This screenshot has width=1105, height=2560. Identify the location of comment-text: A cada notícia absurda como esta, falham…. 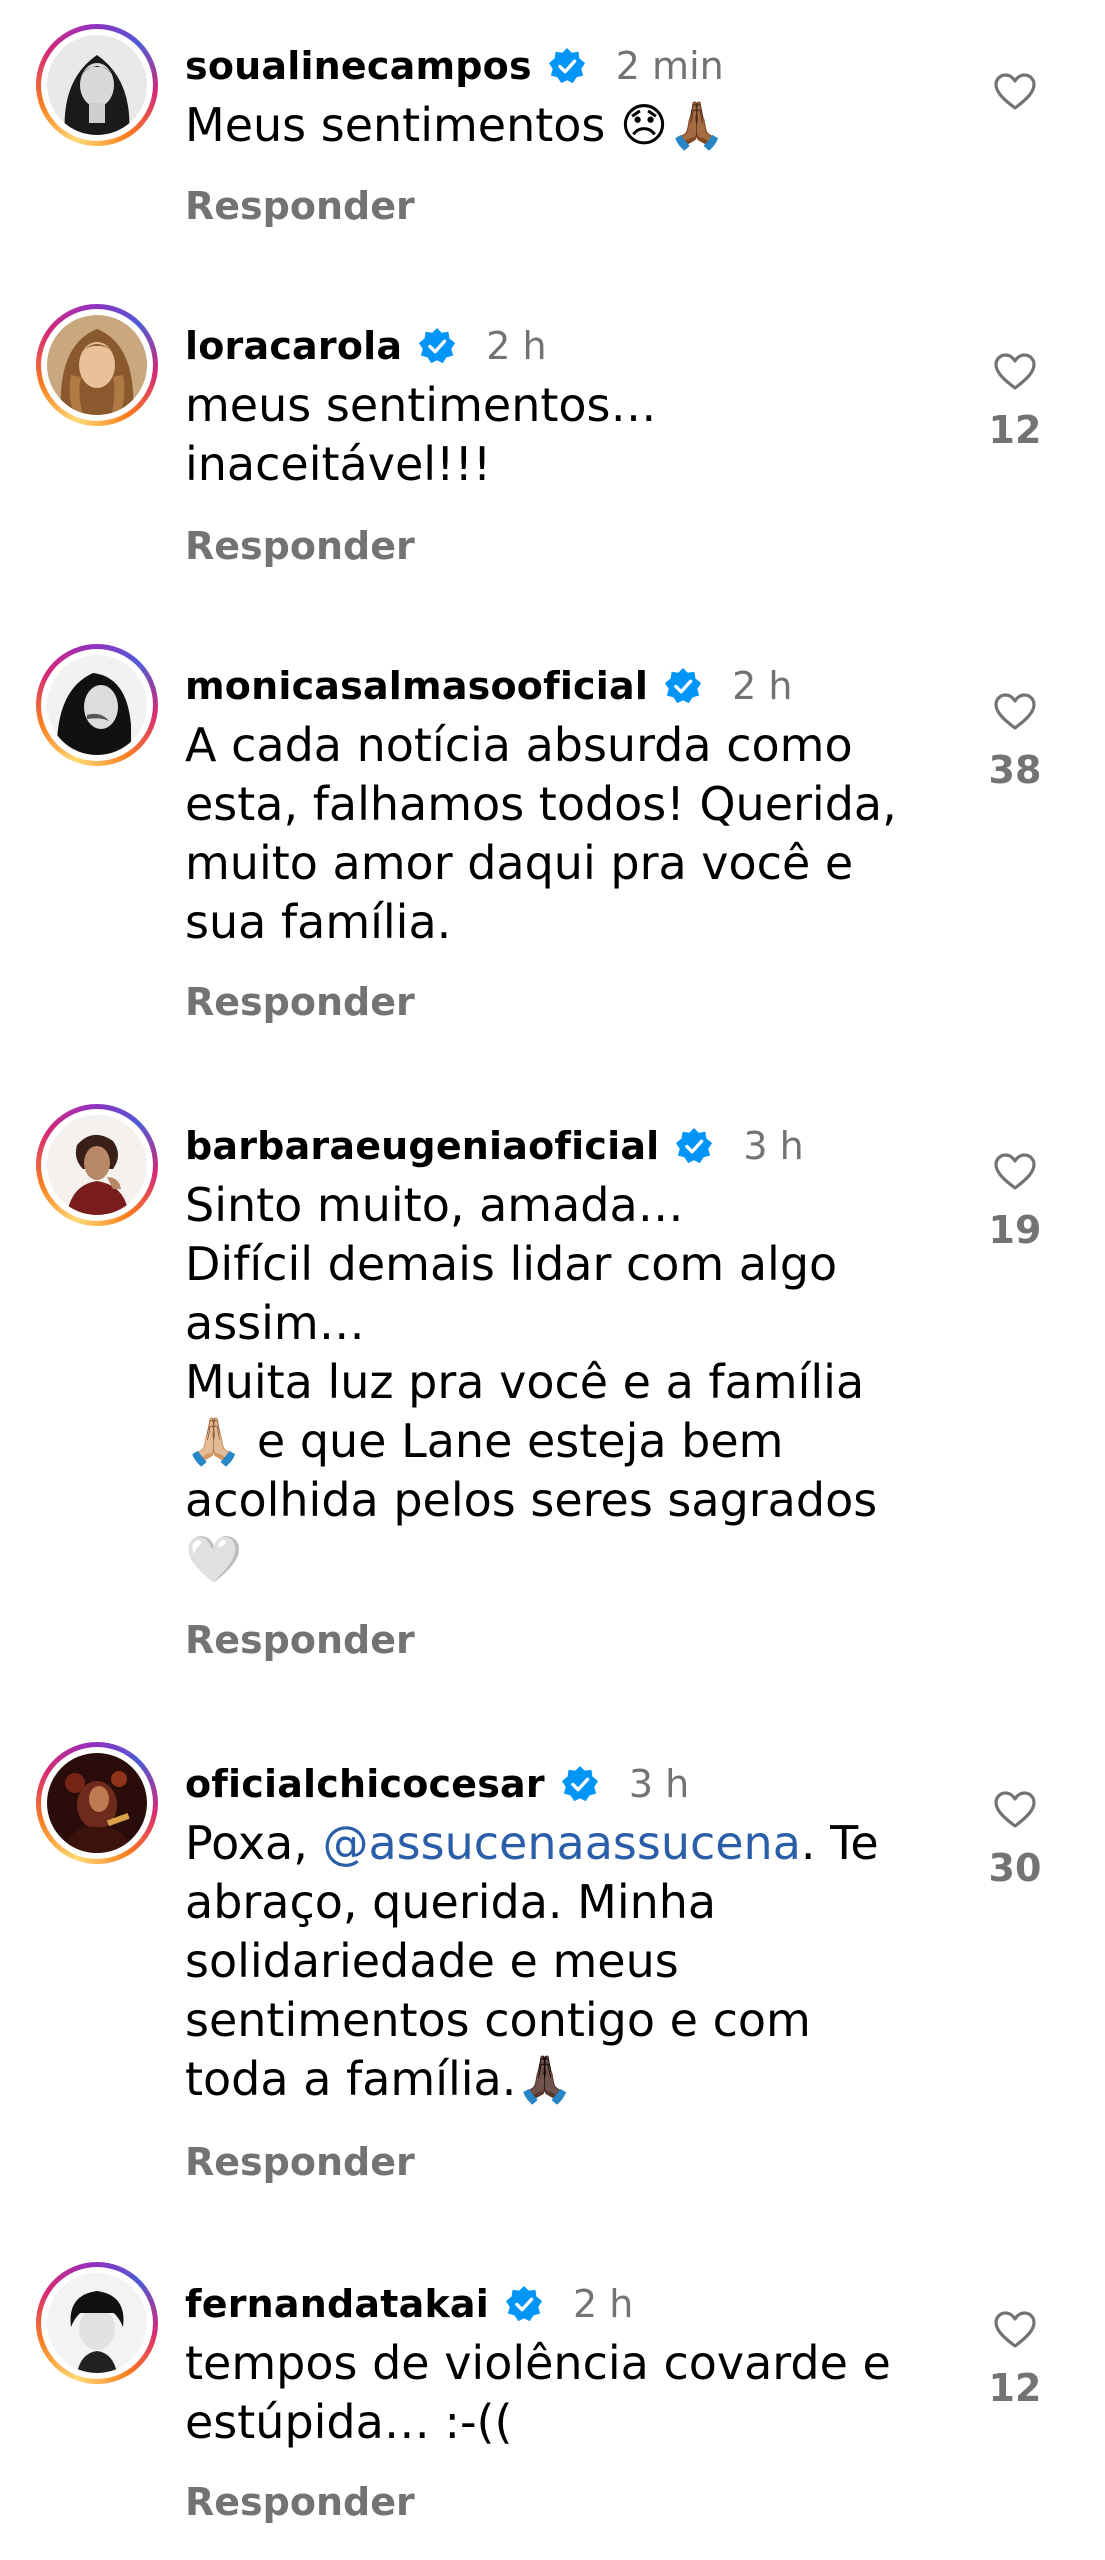
(541, 833).